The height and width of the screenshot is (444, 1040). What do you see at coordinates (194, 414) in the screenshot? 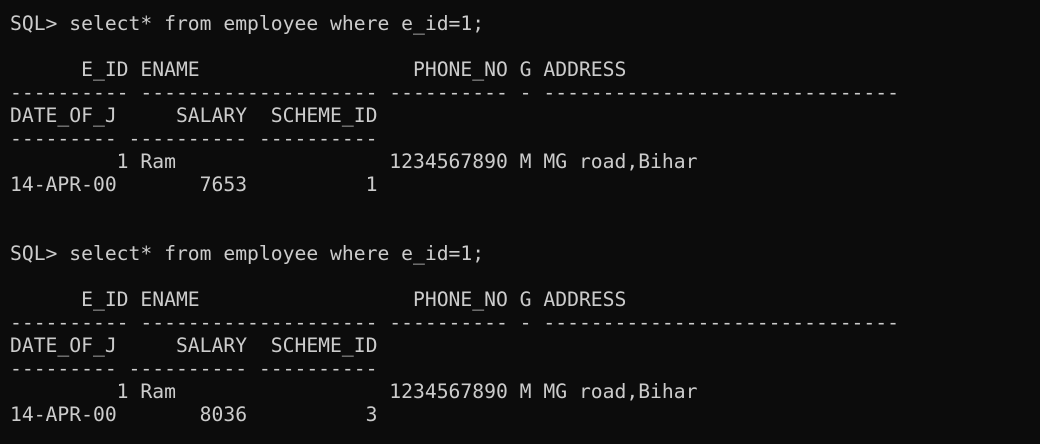
I see `result-row: 14-APR-00 8036 3` at bounding box center [194, 414].